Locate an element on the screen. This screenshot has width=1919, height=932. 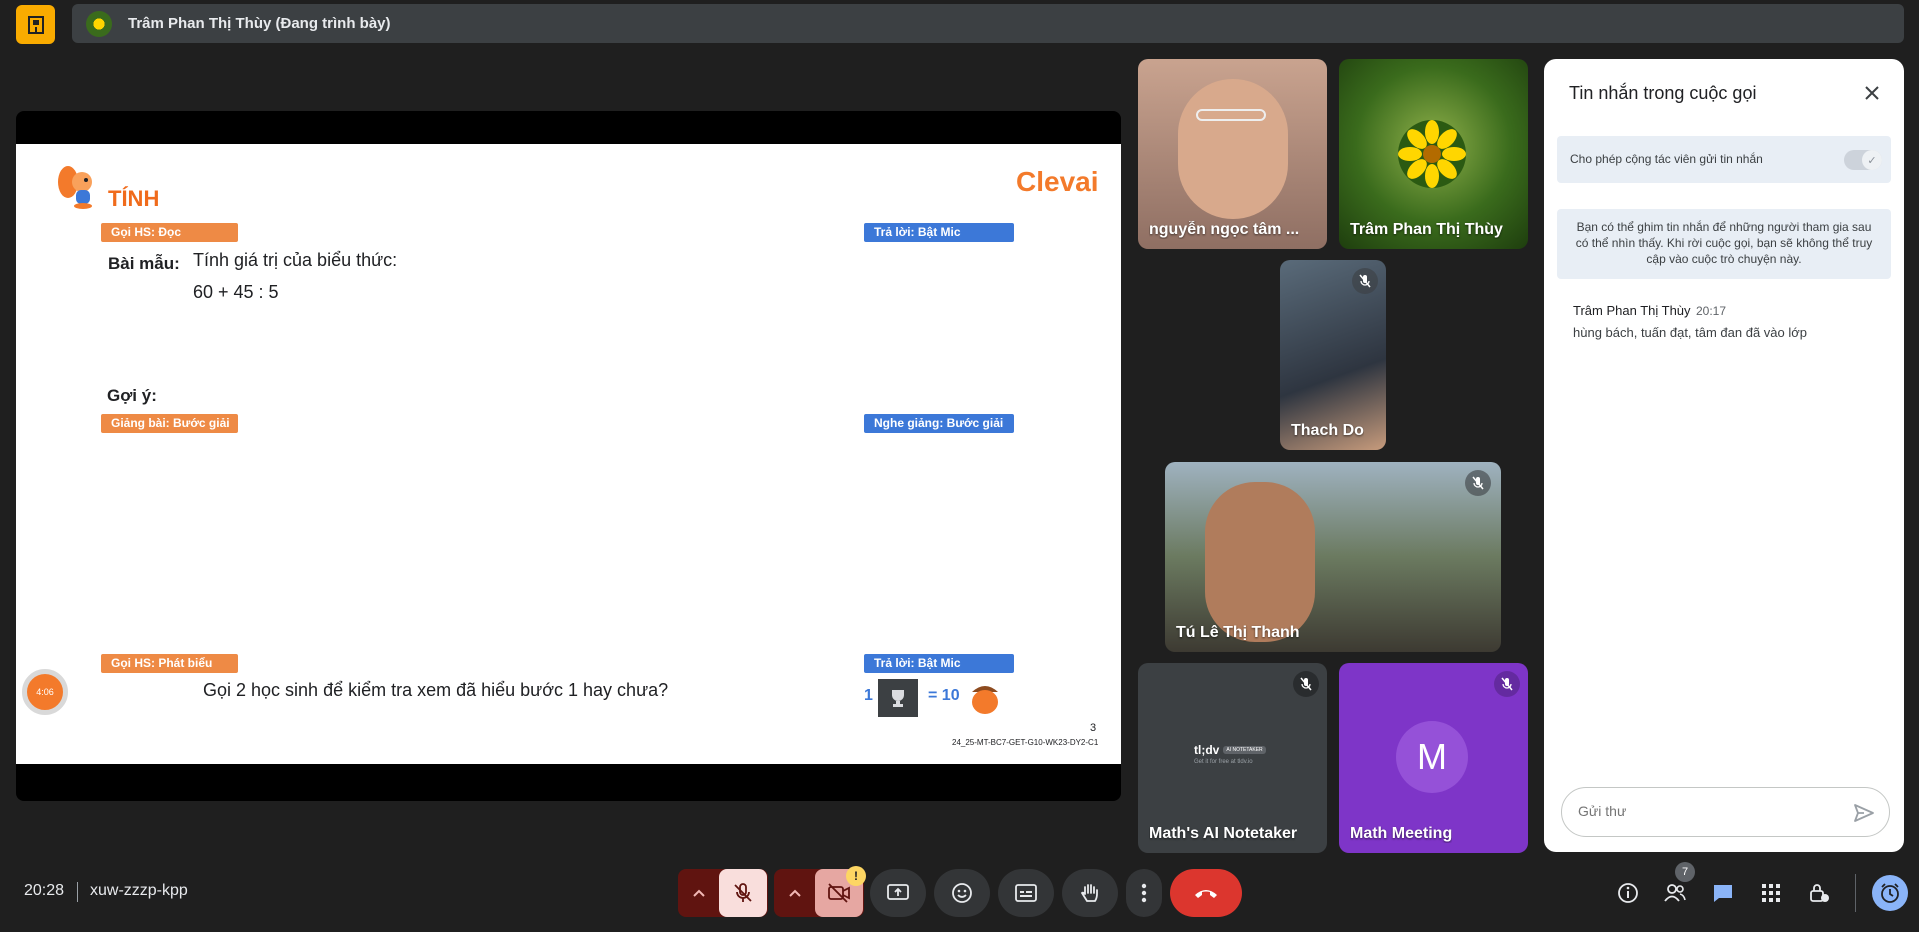
reward-value: = 10 is located at coordinates (944, 695).